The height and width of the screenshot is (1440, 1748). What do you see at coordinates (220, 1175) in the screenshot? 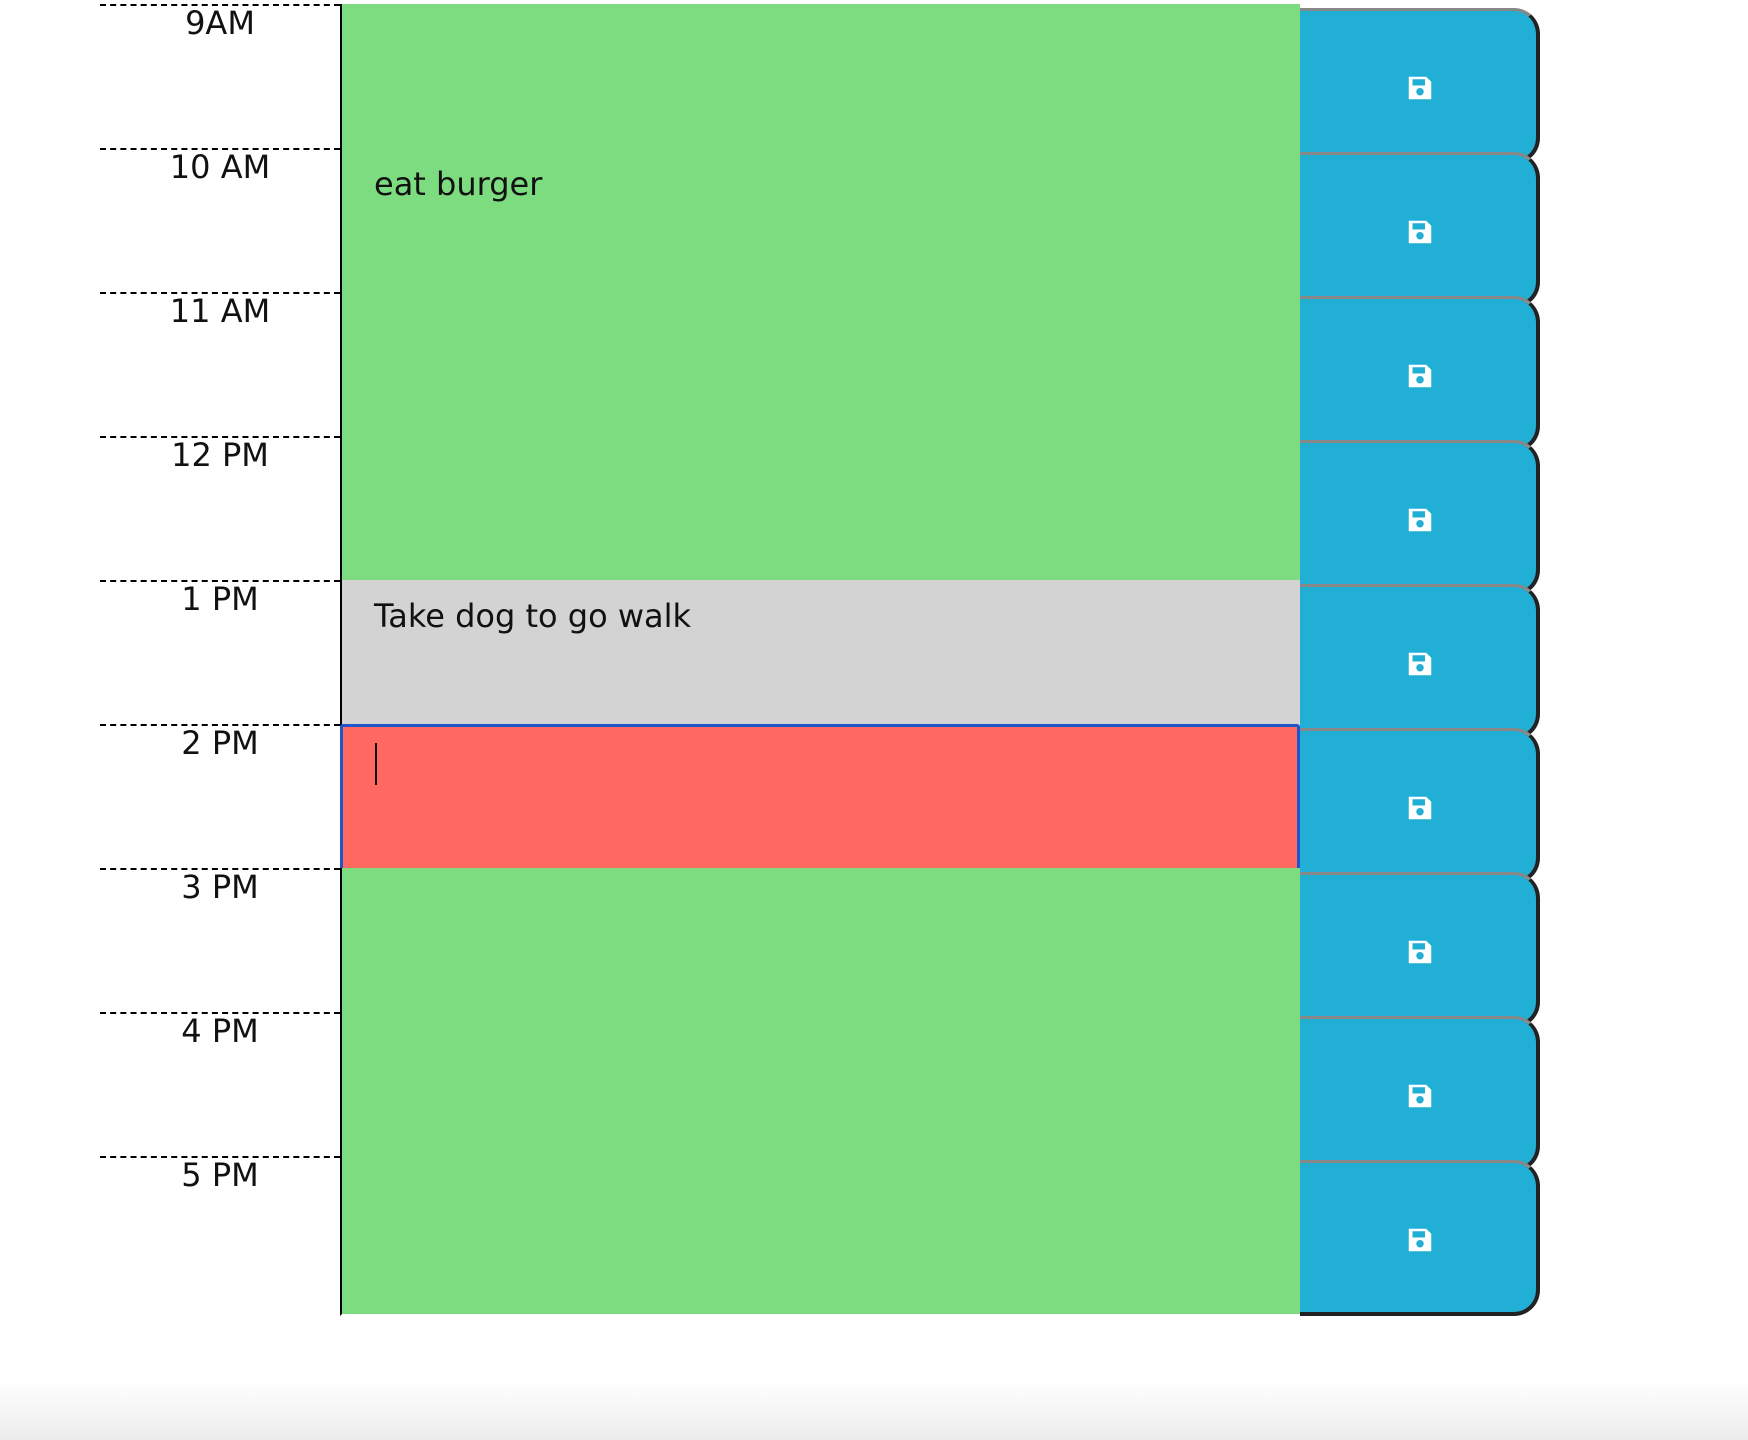
I see `hour-label: 5 PM` at bounding box center [220, 1175].